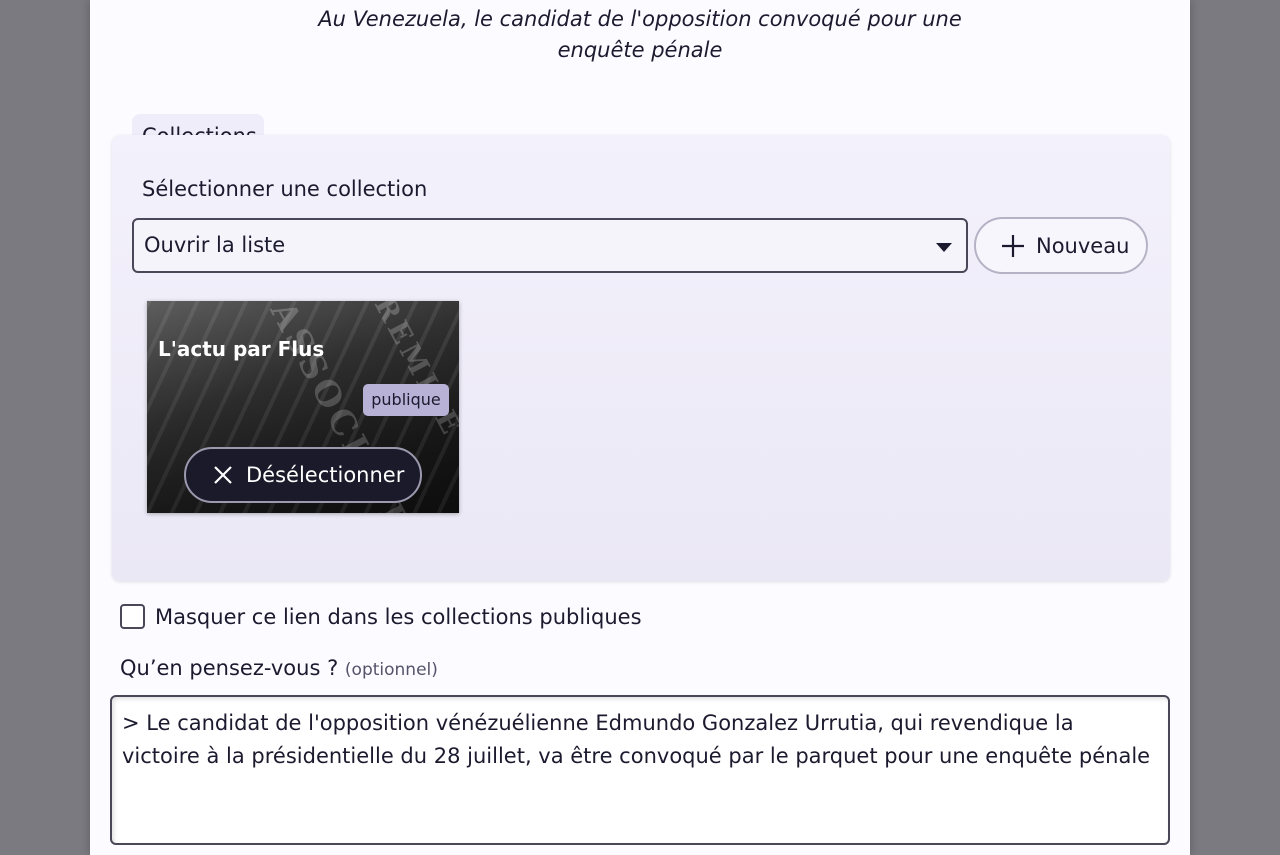 This screenshot has width=1280, height=855. What do you see at coordinates (640, 50) in the screenshot?
I see `link-title-line-2: enquête pénale` at bounding box center [640, 50].